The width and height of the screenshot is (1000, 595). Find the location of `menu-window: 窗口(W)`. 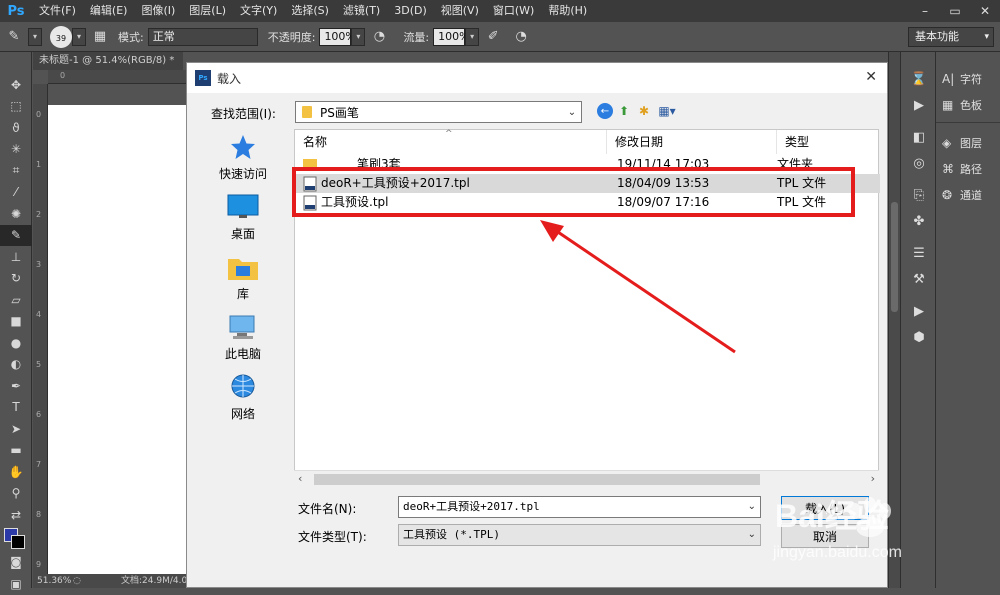

menu-window: 窗口(W) is located at coordinates (513, 11).